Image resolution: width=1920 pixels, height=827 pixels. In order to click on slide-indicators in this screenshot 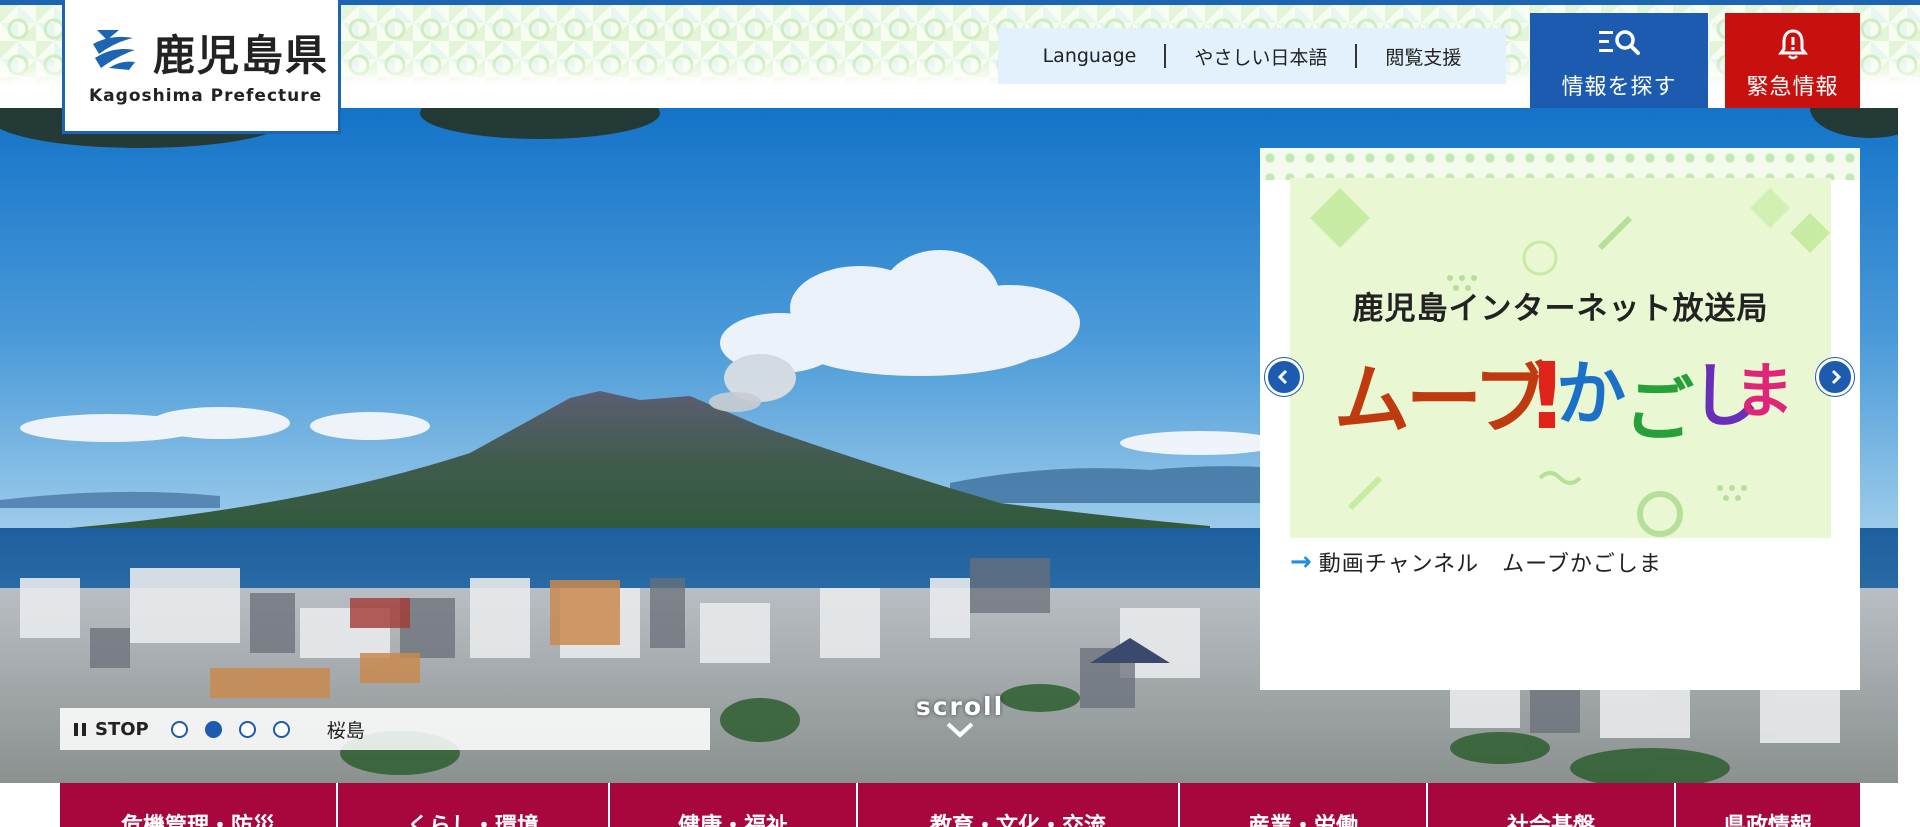, I will do `click(238, 729)`.